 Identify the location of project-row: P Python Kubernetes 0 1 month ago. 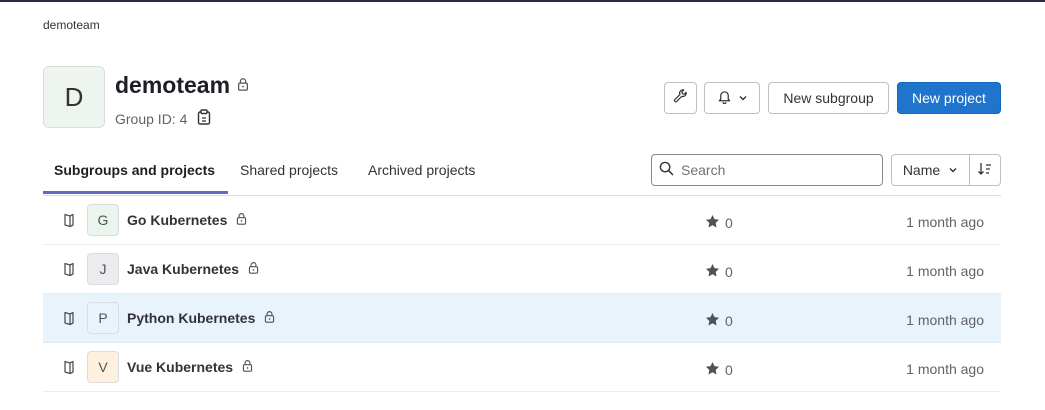
(522, 318).